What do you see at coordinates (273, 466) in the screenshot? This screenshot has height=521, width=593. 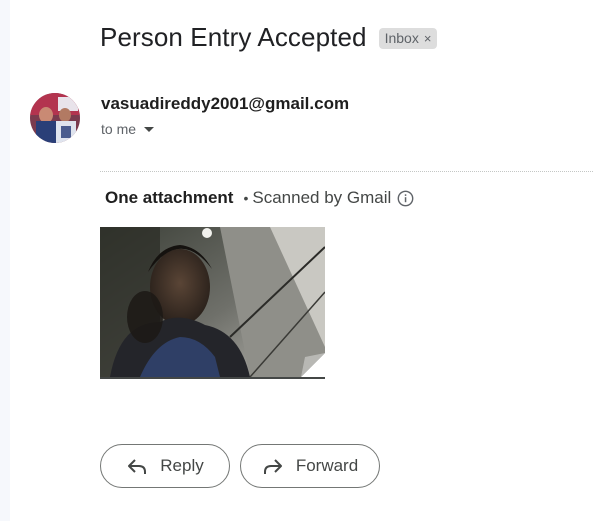 I see `forward-arrow-icon` at bounding box center [273, 466].